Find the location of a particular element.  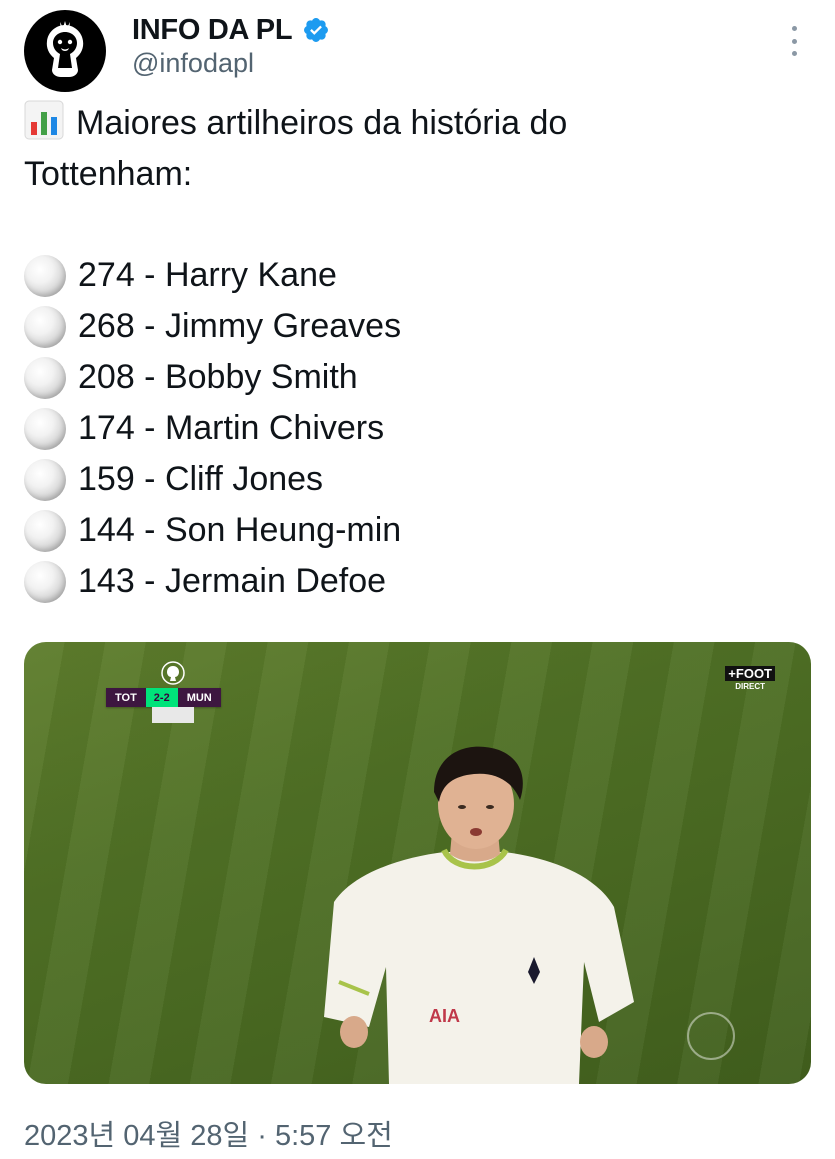

more-options-button is located at coordinates (794, 41).